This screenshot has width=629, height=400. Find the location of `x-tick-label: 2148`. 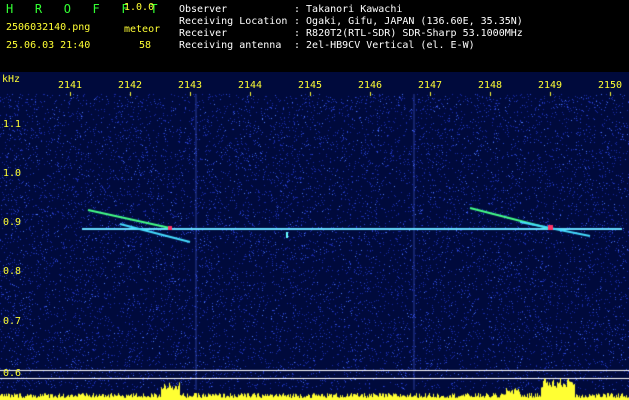

x-tick-label: 2148 is located at coordinates (490, 85).